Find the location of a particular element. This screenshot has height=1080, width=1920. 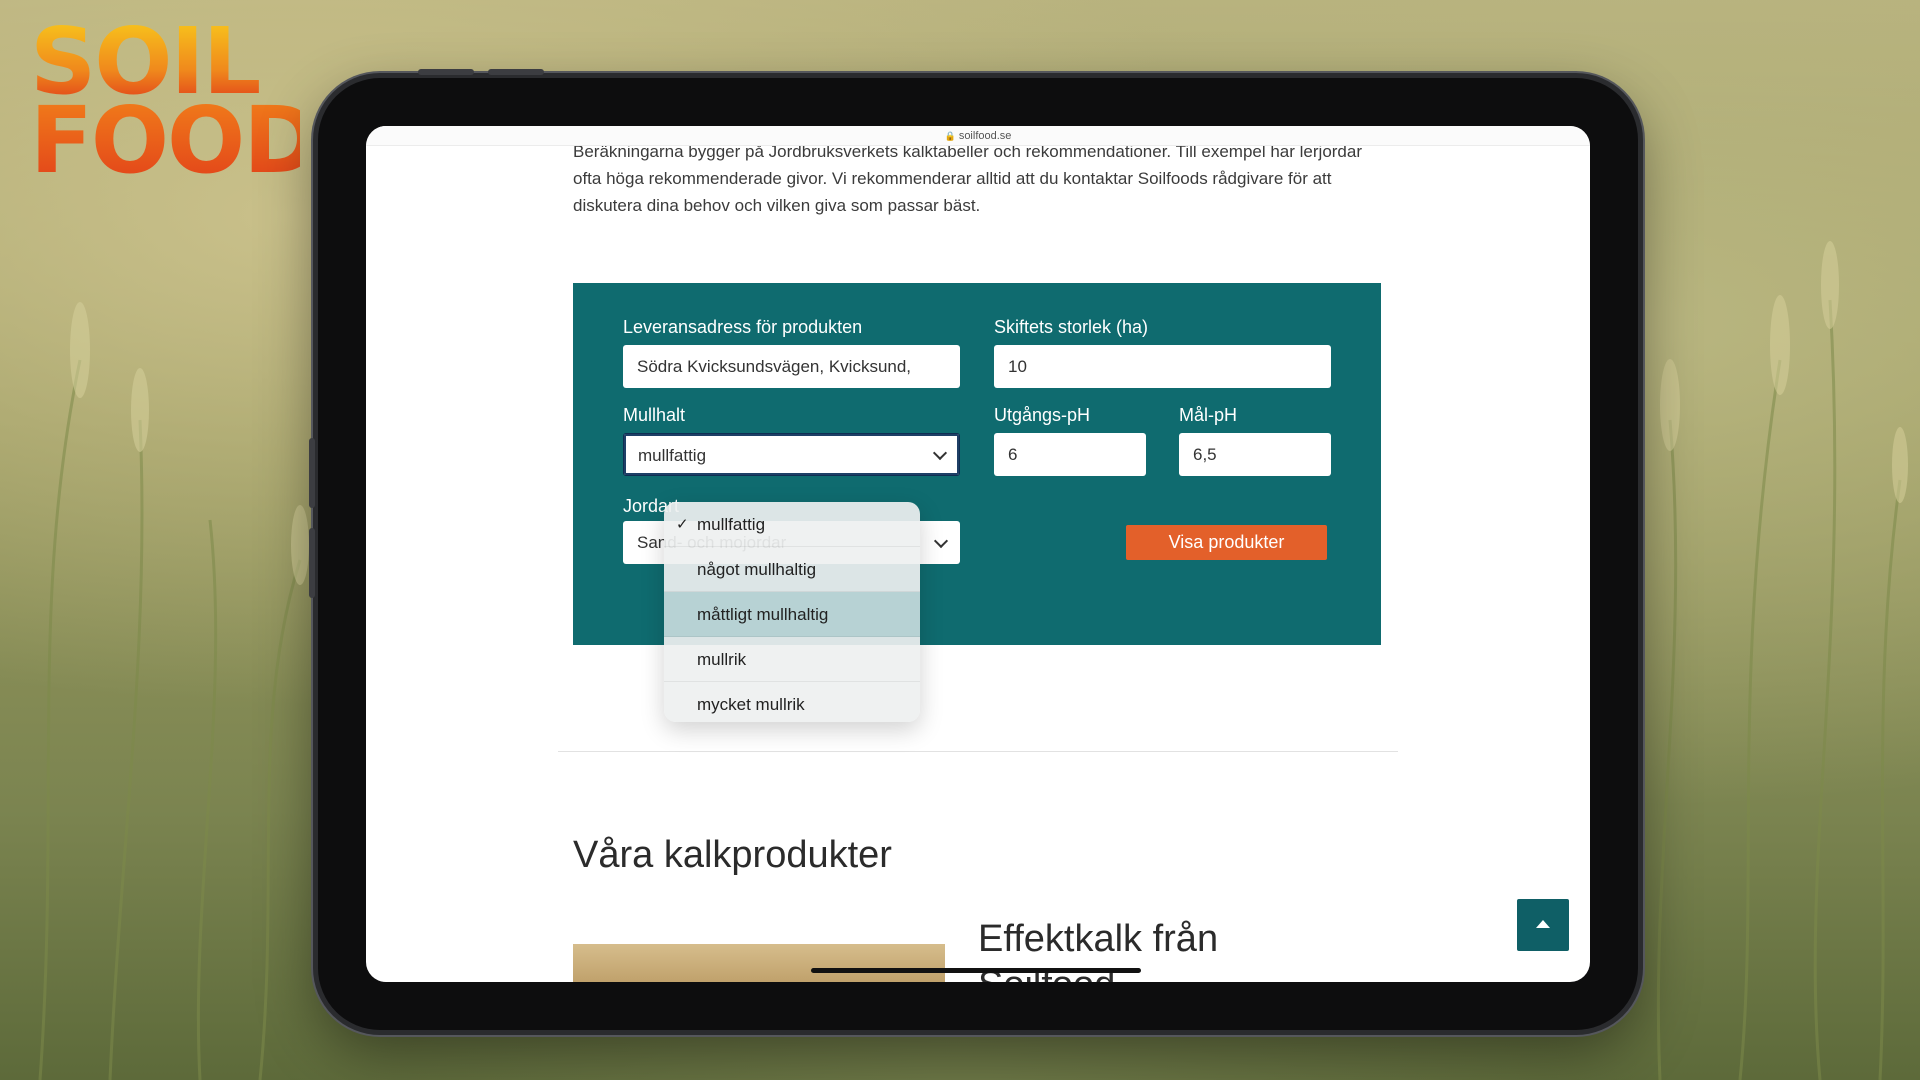

mullhalt-select: mullfattig is located at coordinates (791, 454).